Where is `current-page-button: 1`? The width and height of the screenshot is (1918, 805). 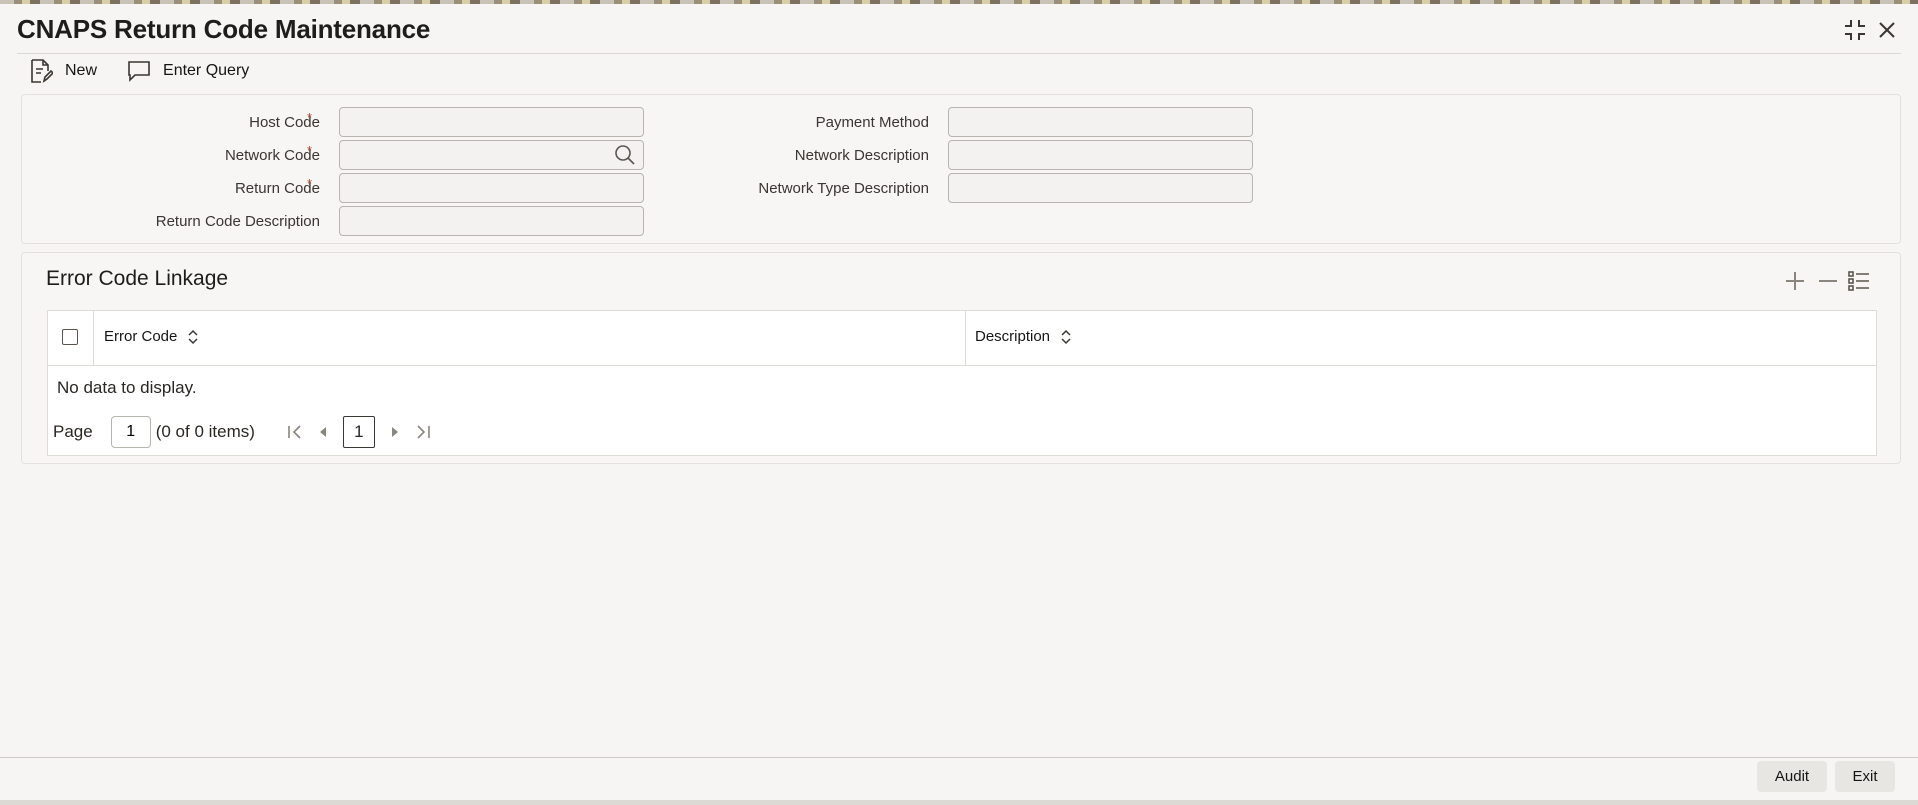 current-page-button: 1 is located at coordinates (358, 432).